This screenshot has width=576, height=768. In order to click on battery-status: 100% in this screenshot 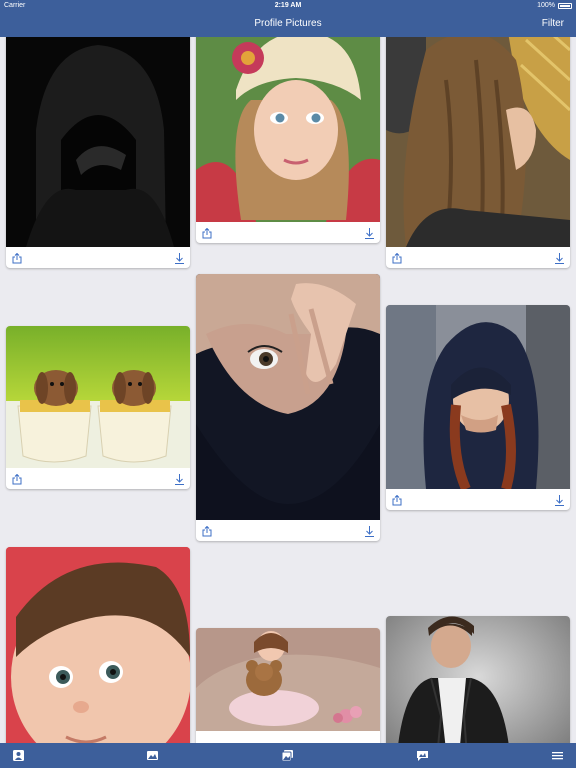, I will do `click(554, 5)`.